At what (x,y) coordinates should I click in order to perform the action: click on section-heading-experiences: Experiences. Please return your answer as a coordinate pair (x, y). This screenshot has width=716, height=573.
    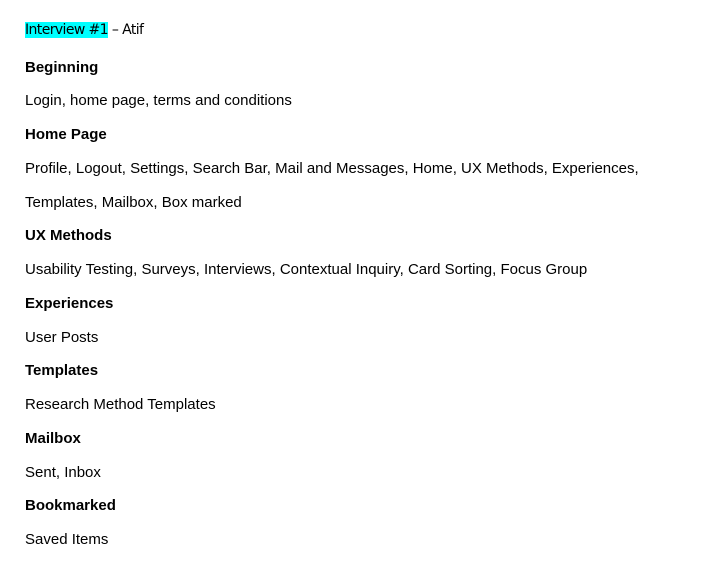
    Looking at the image, I should click on (69, 303).